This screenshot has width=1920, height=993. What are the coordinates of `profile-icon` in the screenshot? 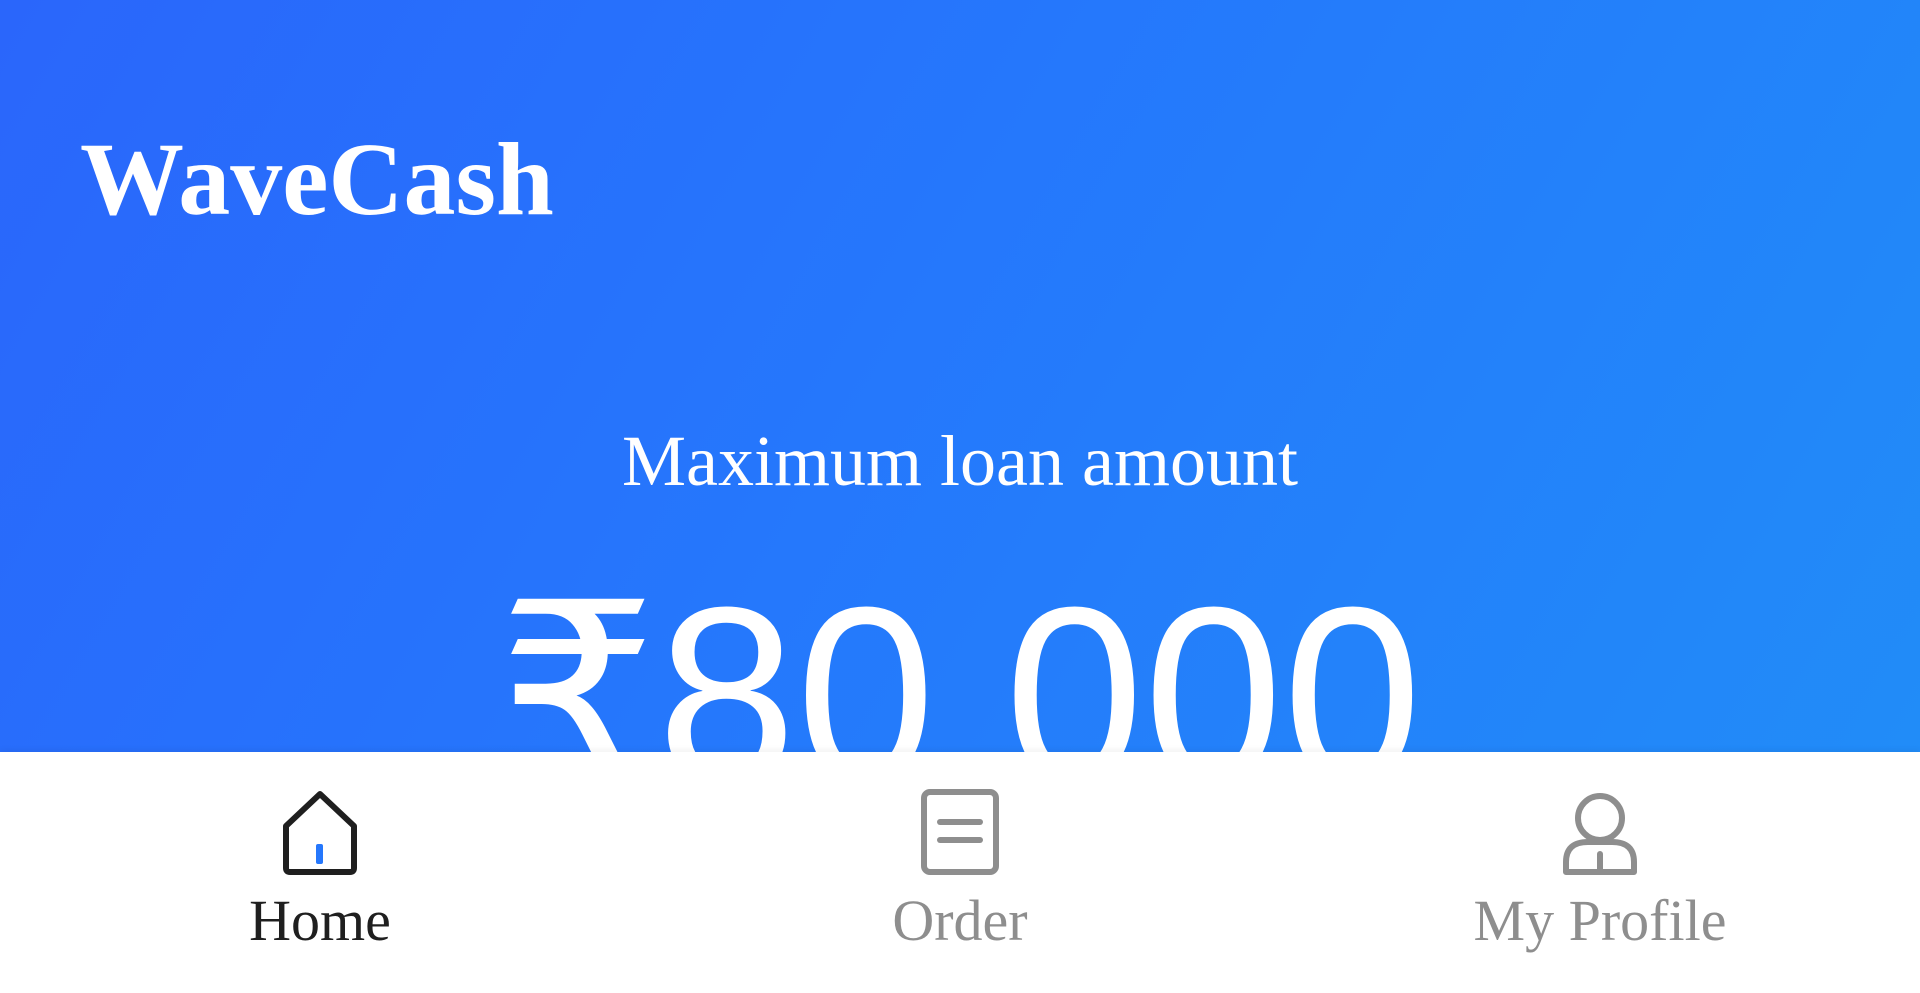 It's located at (1600, 834).